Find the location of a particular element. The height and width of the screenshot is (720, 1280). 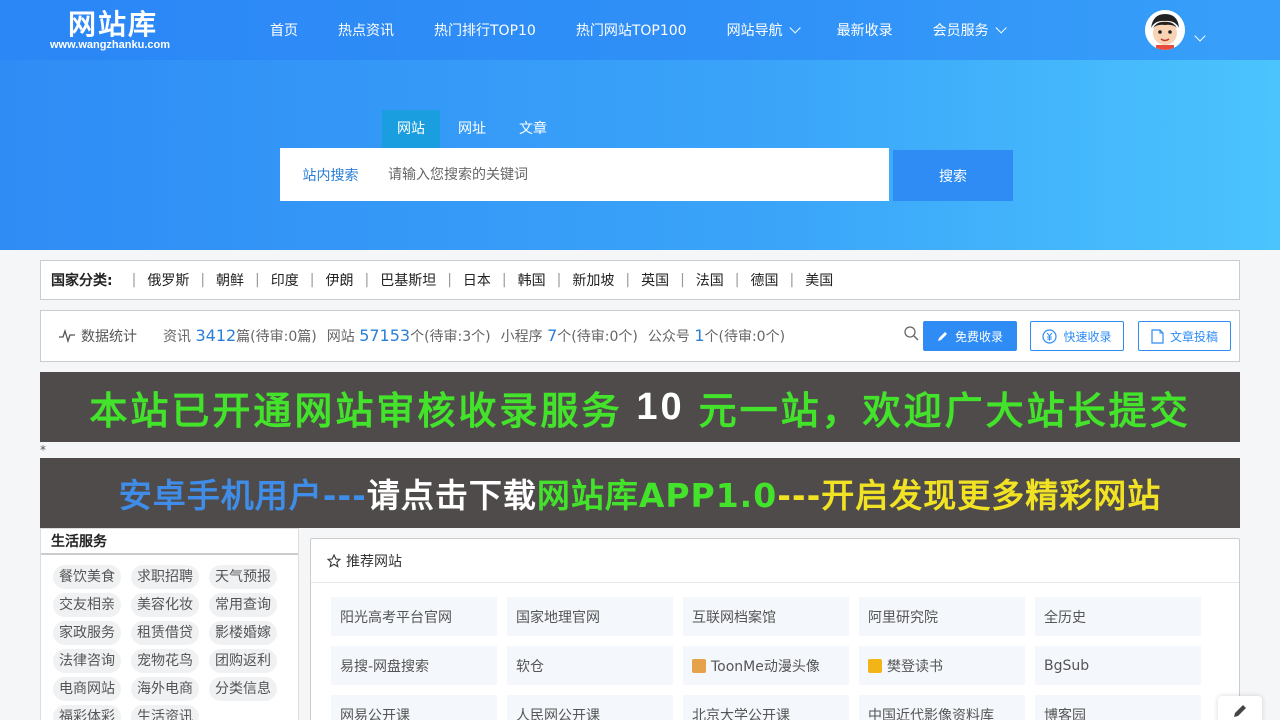

search-tab: 网站 is located at coordinates (411, 129).